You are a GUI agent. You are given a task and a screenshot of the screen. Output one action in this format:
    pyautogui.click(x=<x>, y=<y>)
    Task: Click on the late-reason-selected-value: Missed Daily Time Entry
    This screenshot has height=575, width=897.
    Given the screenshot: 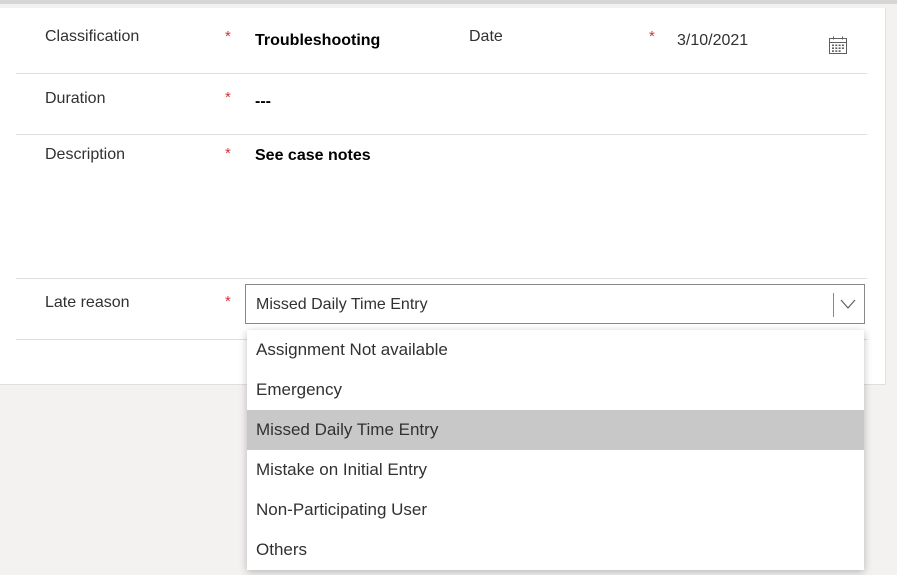 What is the action you would take?
    pyautogui.click(x=342, y=304)
    